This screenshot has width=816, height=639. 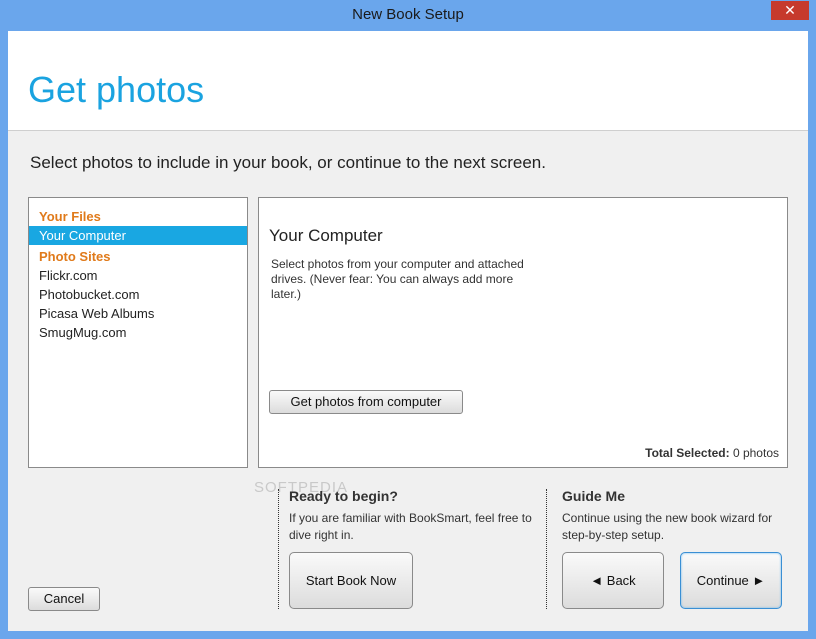 What do you see at coordinates (326, 235) in the screenshot?
I see `detail-title: Your Computer` at bounding box center [326, 235].